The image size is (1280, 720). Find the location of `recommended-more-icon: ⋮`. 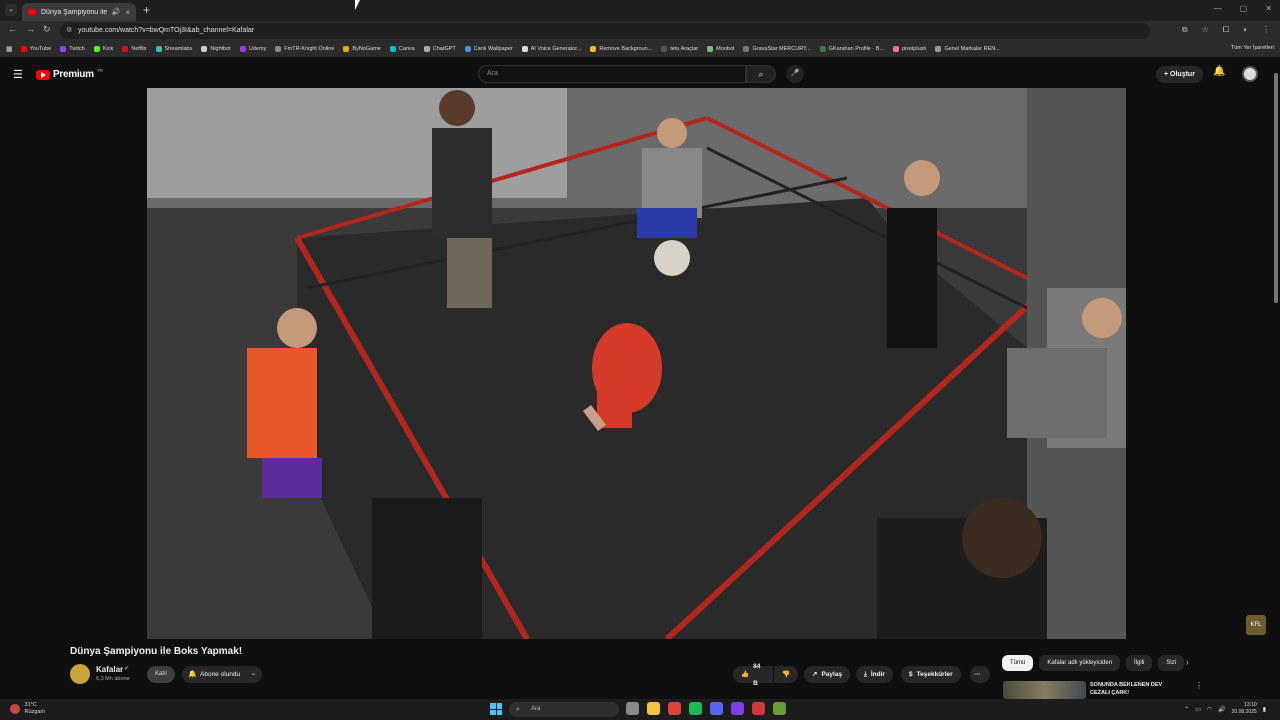

recommended-more-icon: ⋮ is located at coordinates (1199, 685).